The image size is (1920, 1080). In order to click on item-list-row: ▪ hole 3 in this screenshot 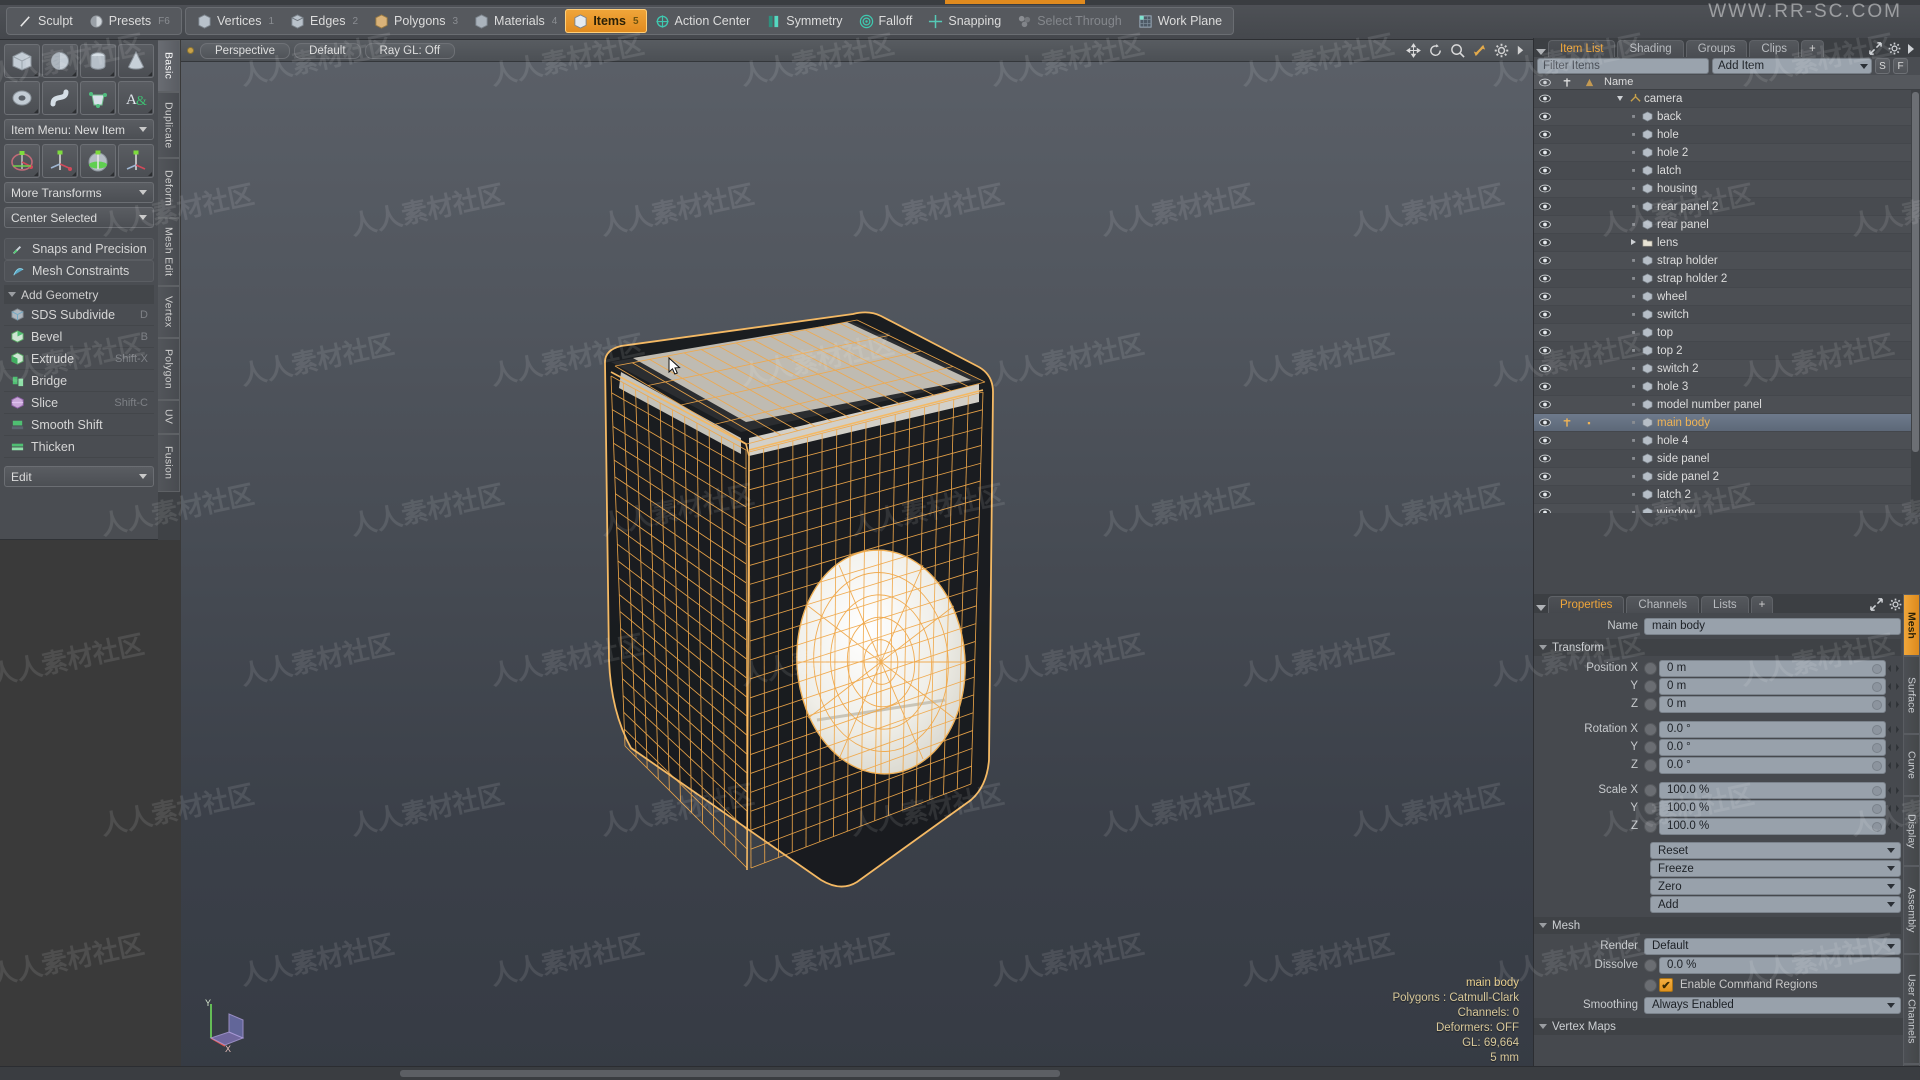, I will do `click(1727, 387)`.